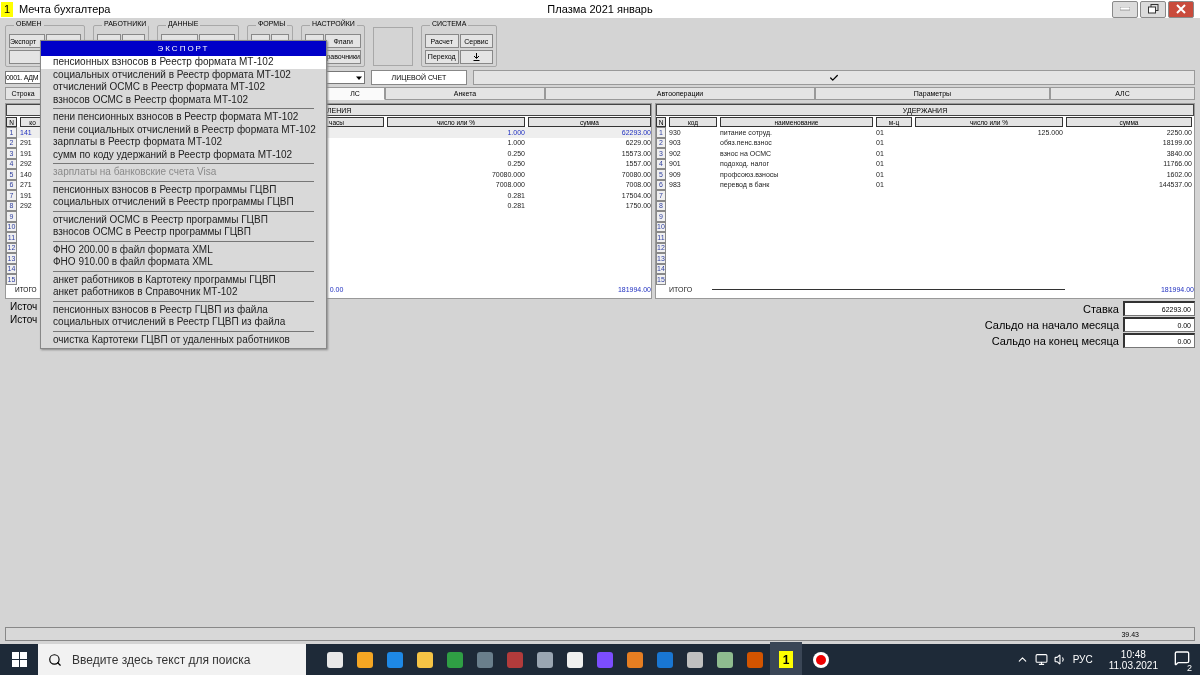 This screenshot has height=675, width=1200. What do you see at coordinates (183, 142) in the screenshot?
I see `menu-item: зарплаты в Реестр формата МТ-102` at bounding box center [183, 142].